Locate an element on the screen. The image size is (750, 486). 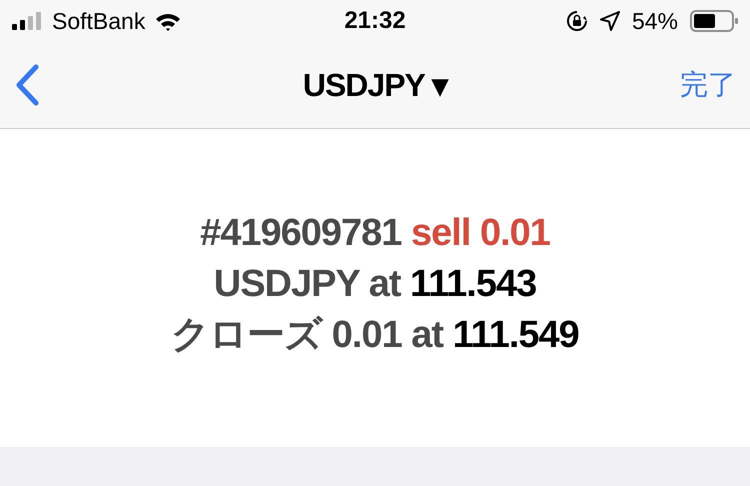
rotation-lock-icon is located at coordinates (577, 21).